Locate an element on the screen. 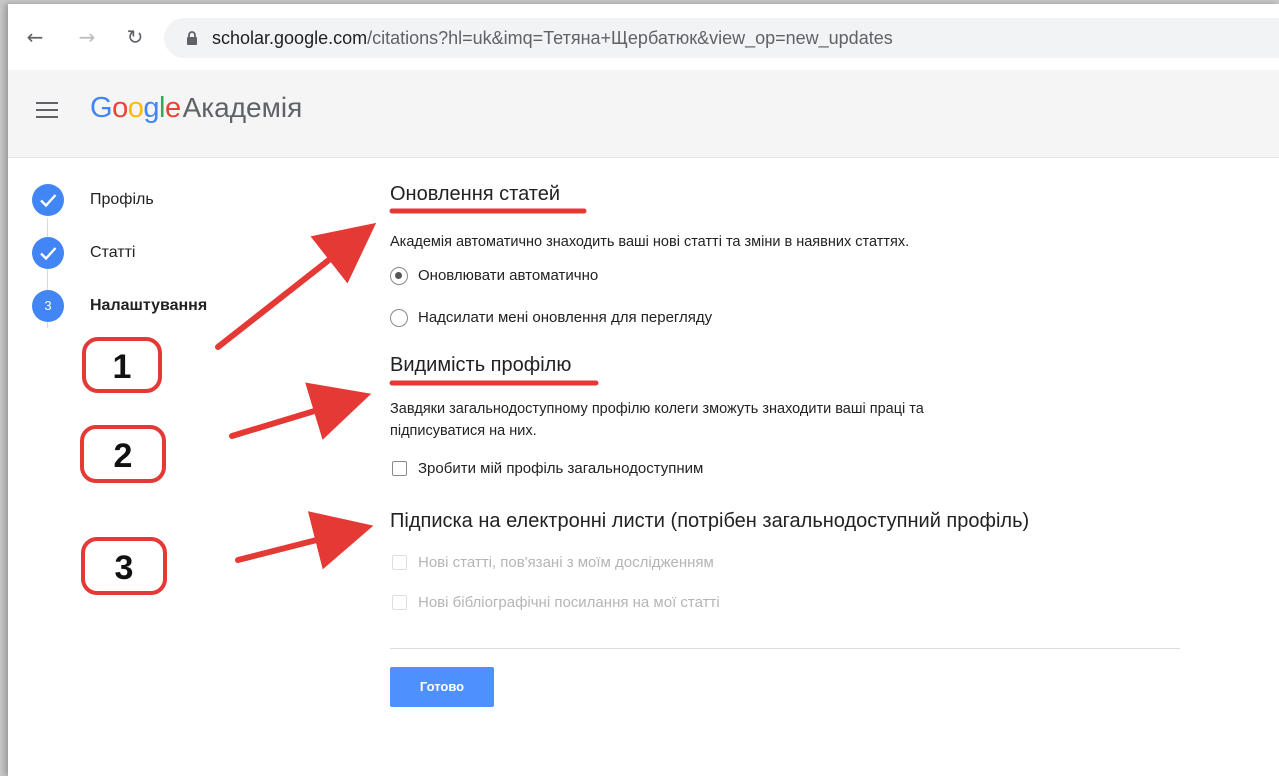 The height and width of the screenshot is (776, 1279). google-scholar-logo: GoogleАкадемія is located at coordinates (196, 108).